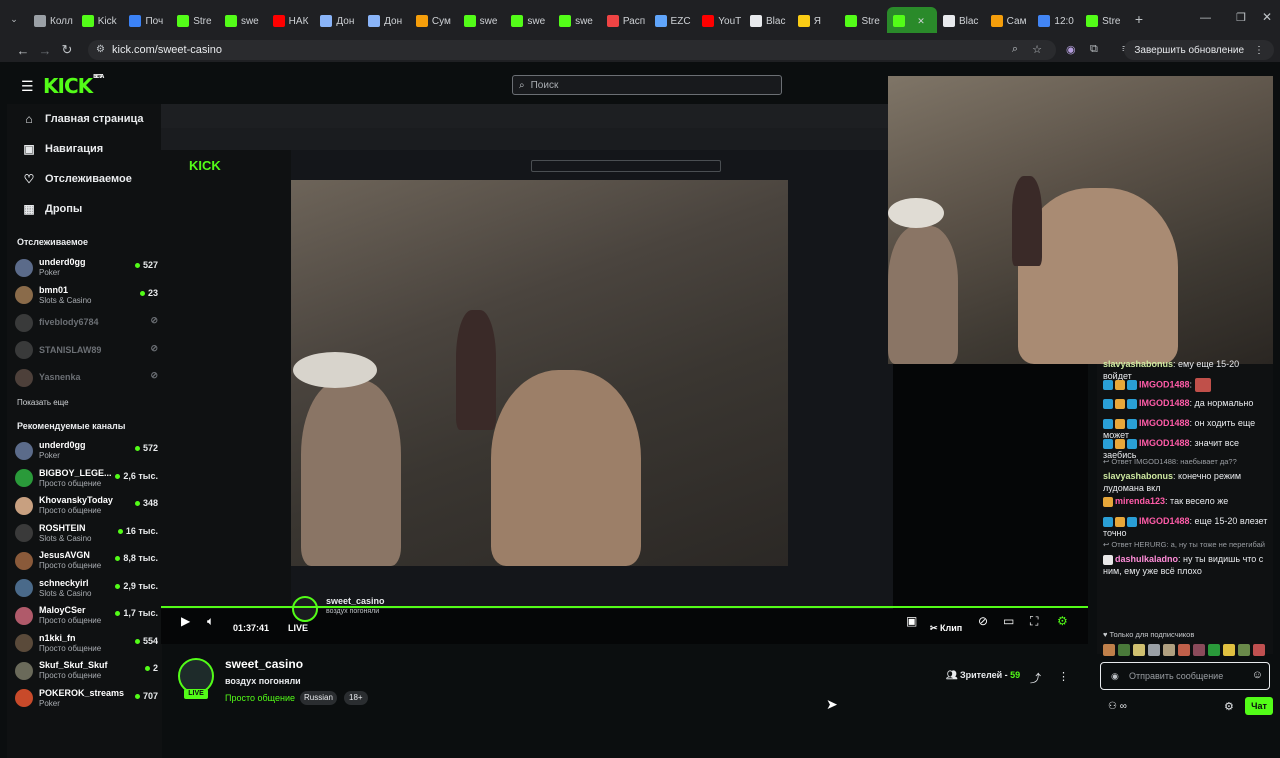  What do you see at coordinates (1015, 49) in the screenshot?
I see `zoom-icon: ⌕` at bounding box center [1015, 49].